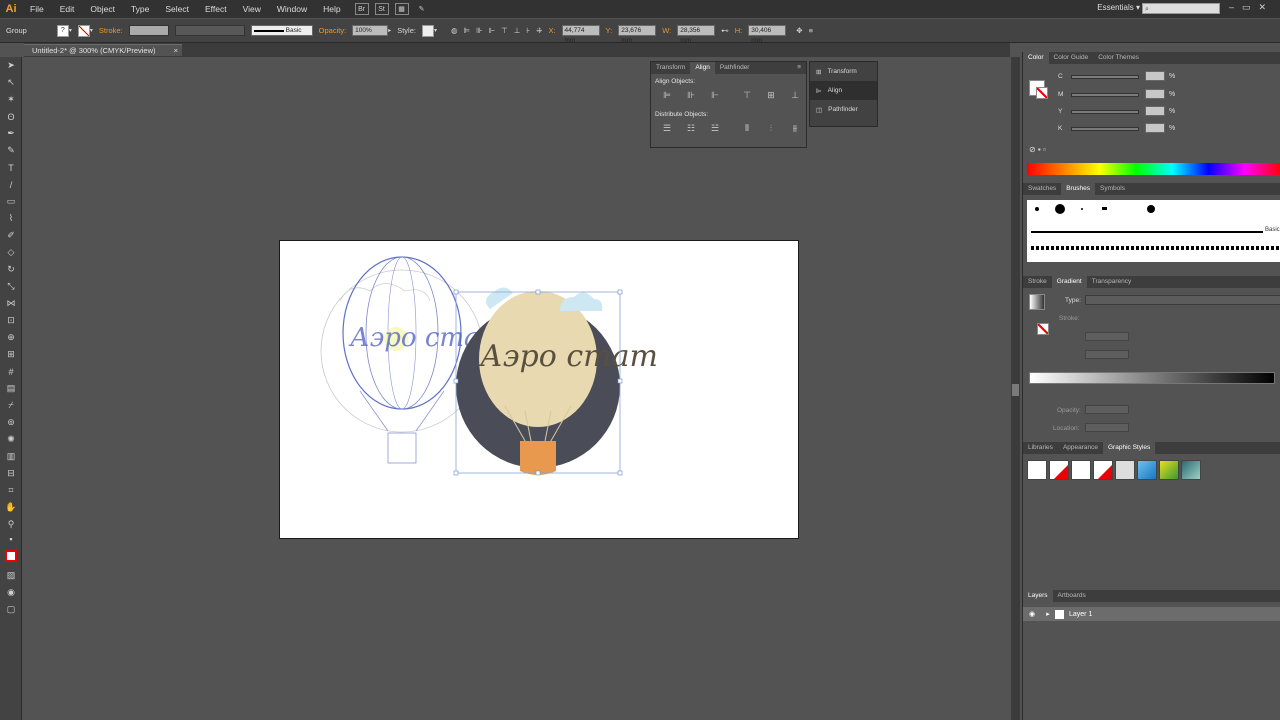 The image size is (1280, 720). What do you see at coordinates (1112, 189) in the screenshot?
I see `tab-symbols: Symbols` at bounding box center [1112, 189].